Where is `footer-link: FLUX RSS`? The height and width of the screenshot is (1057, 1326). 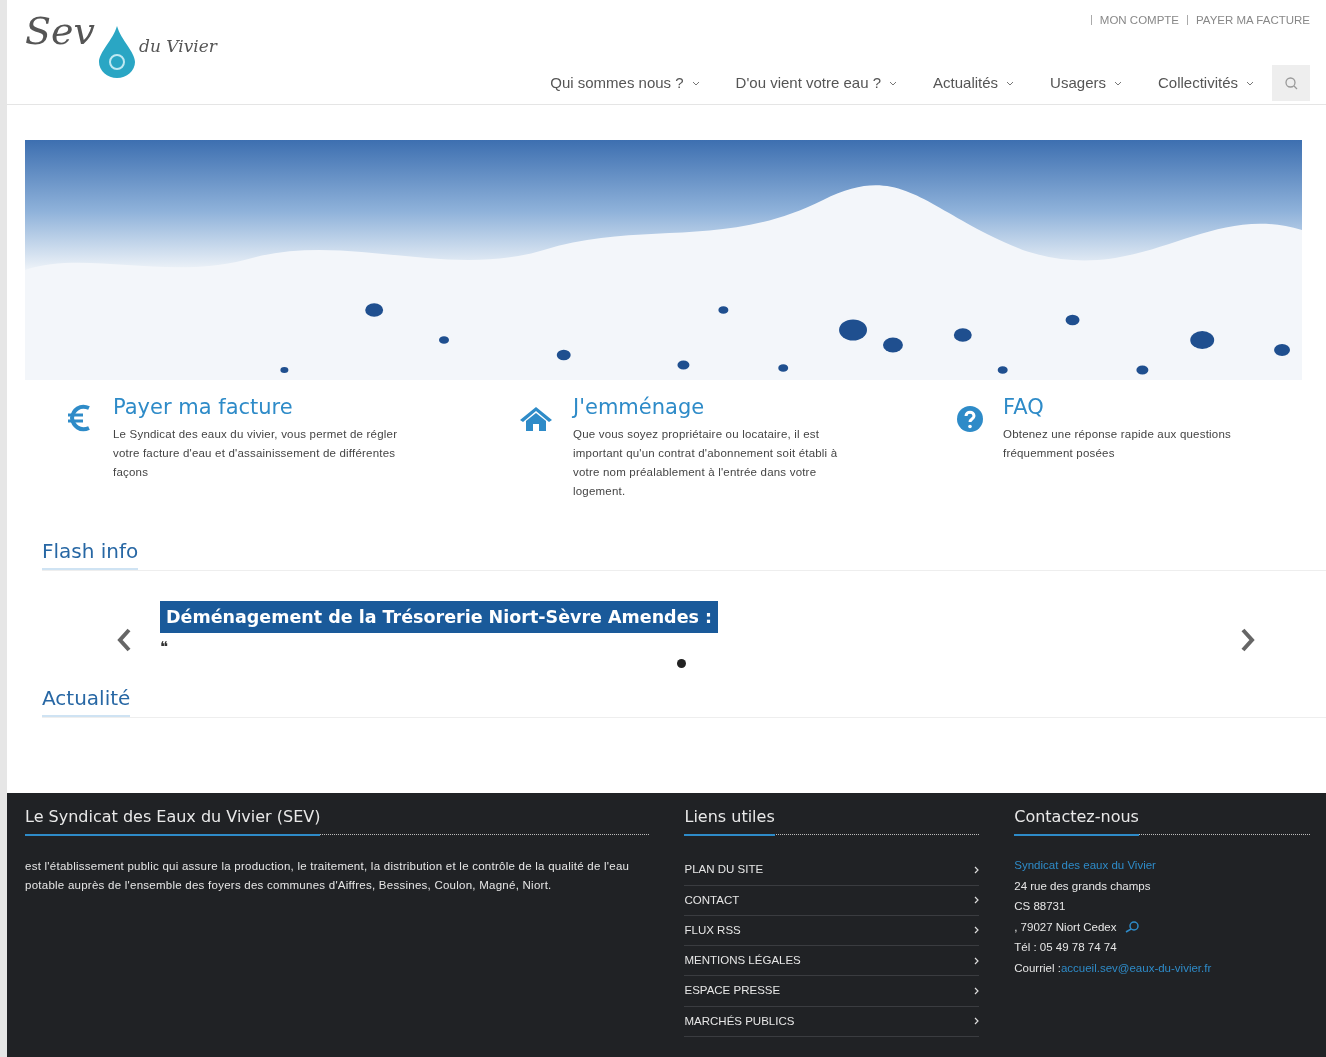 footer-link: FLUX RSS is located at coordinates (832, 931).